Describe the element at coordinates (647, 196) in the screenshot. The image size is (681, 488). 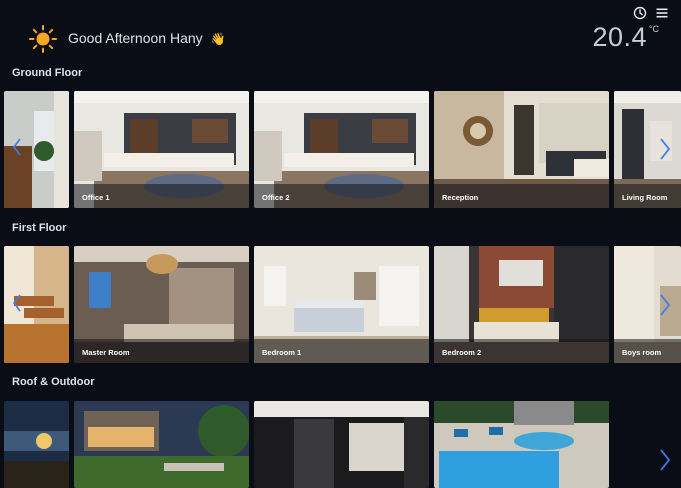
I see `room-name: Living Room` at that location.